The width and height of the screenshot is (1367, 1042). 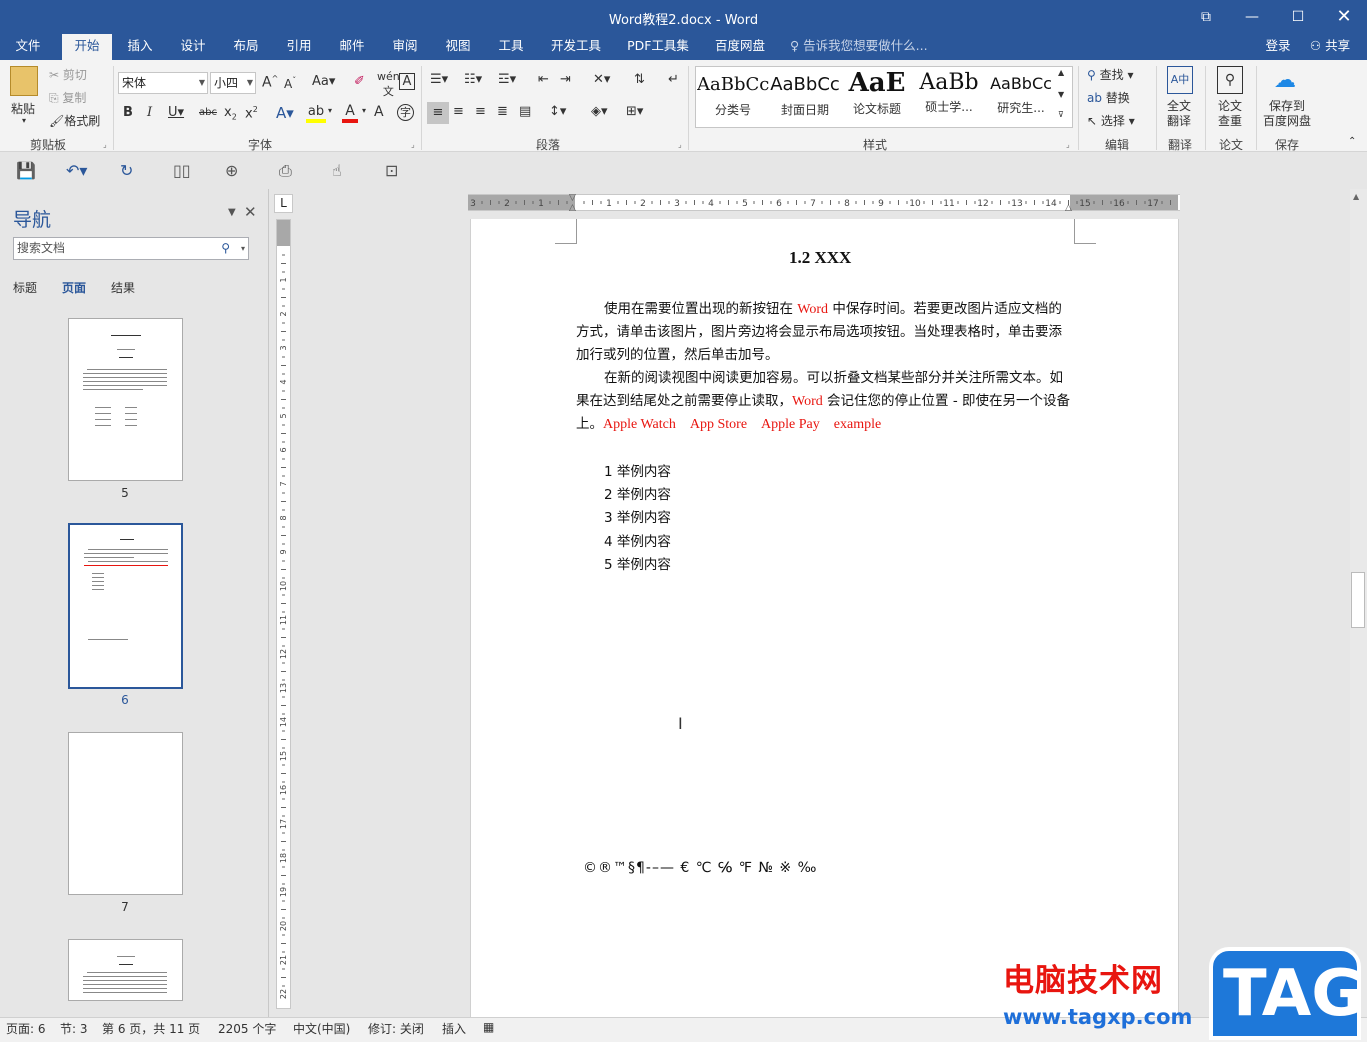 What do you see at coordinates (149, 112) in the screenshot?
I see `italic-icon: I` at bounding box center [149, 112].